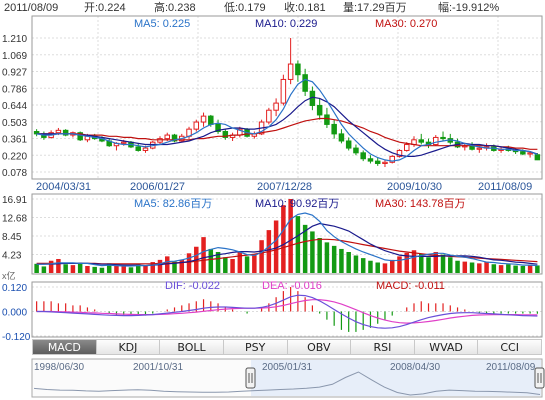 Image resolution: width=545 pixels, height=400 pixels. Describe the element at coordinates (14, 123) in the screenshot. I see `price-y-tick: 0.503` at that location.